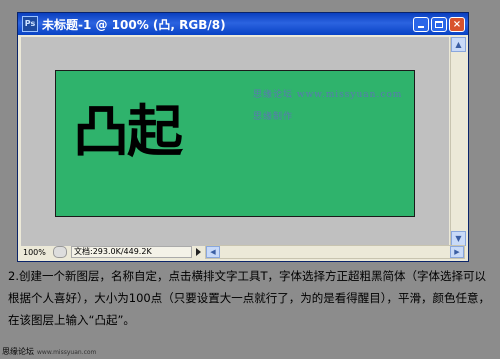  I want to click on scroll-down-icon: ▼, so click(458, 238).